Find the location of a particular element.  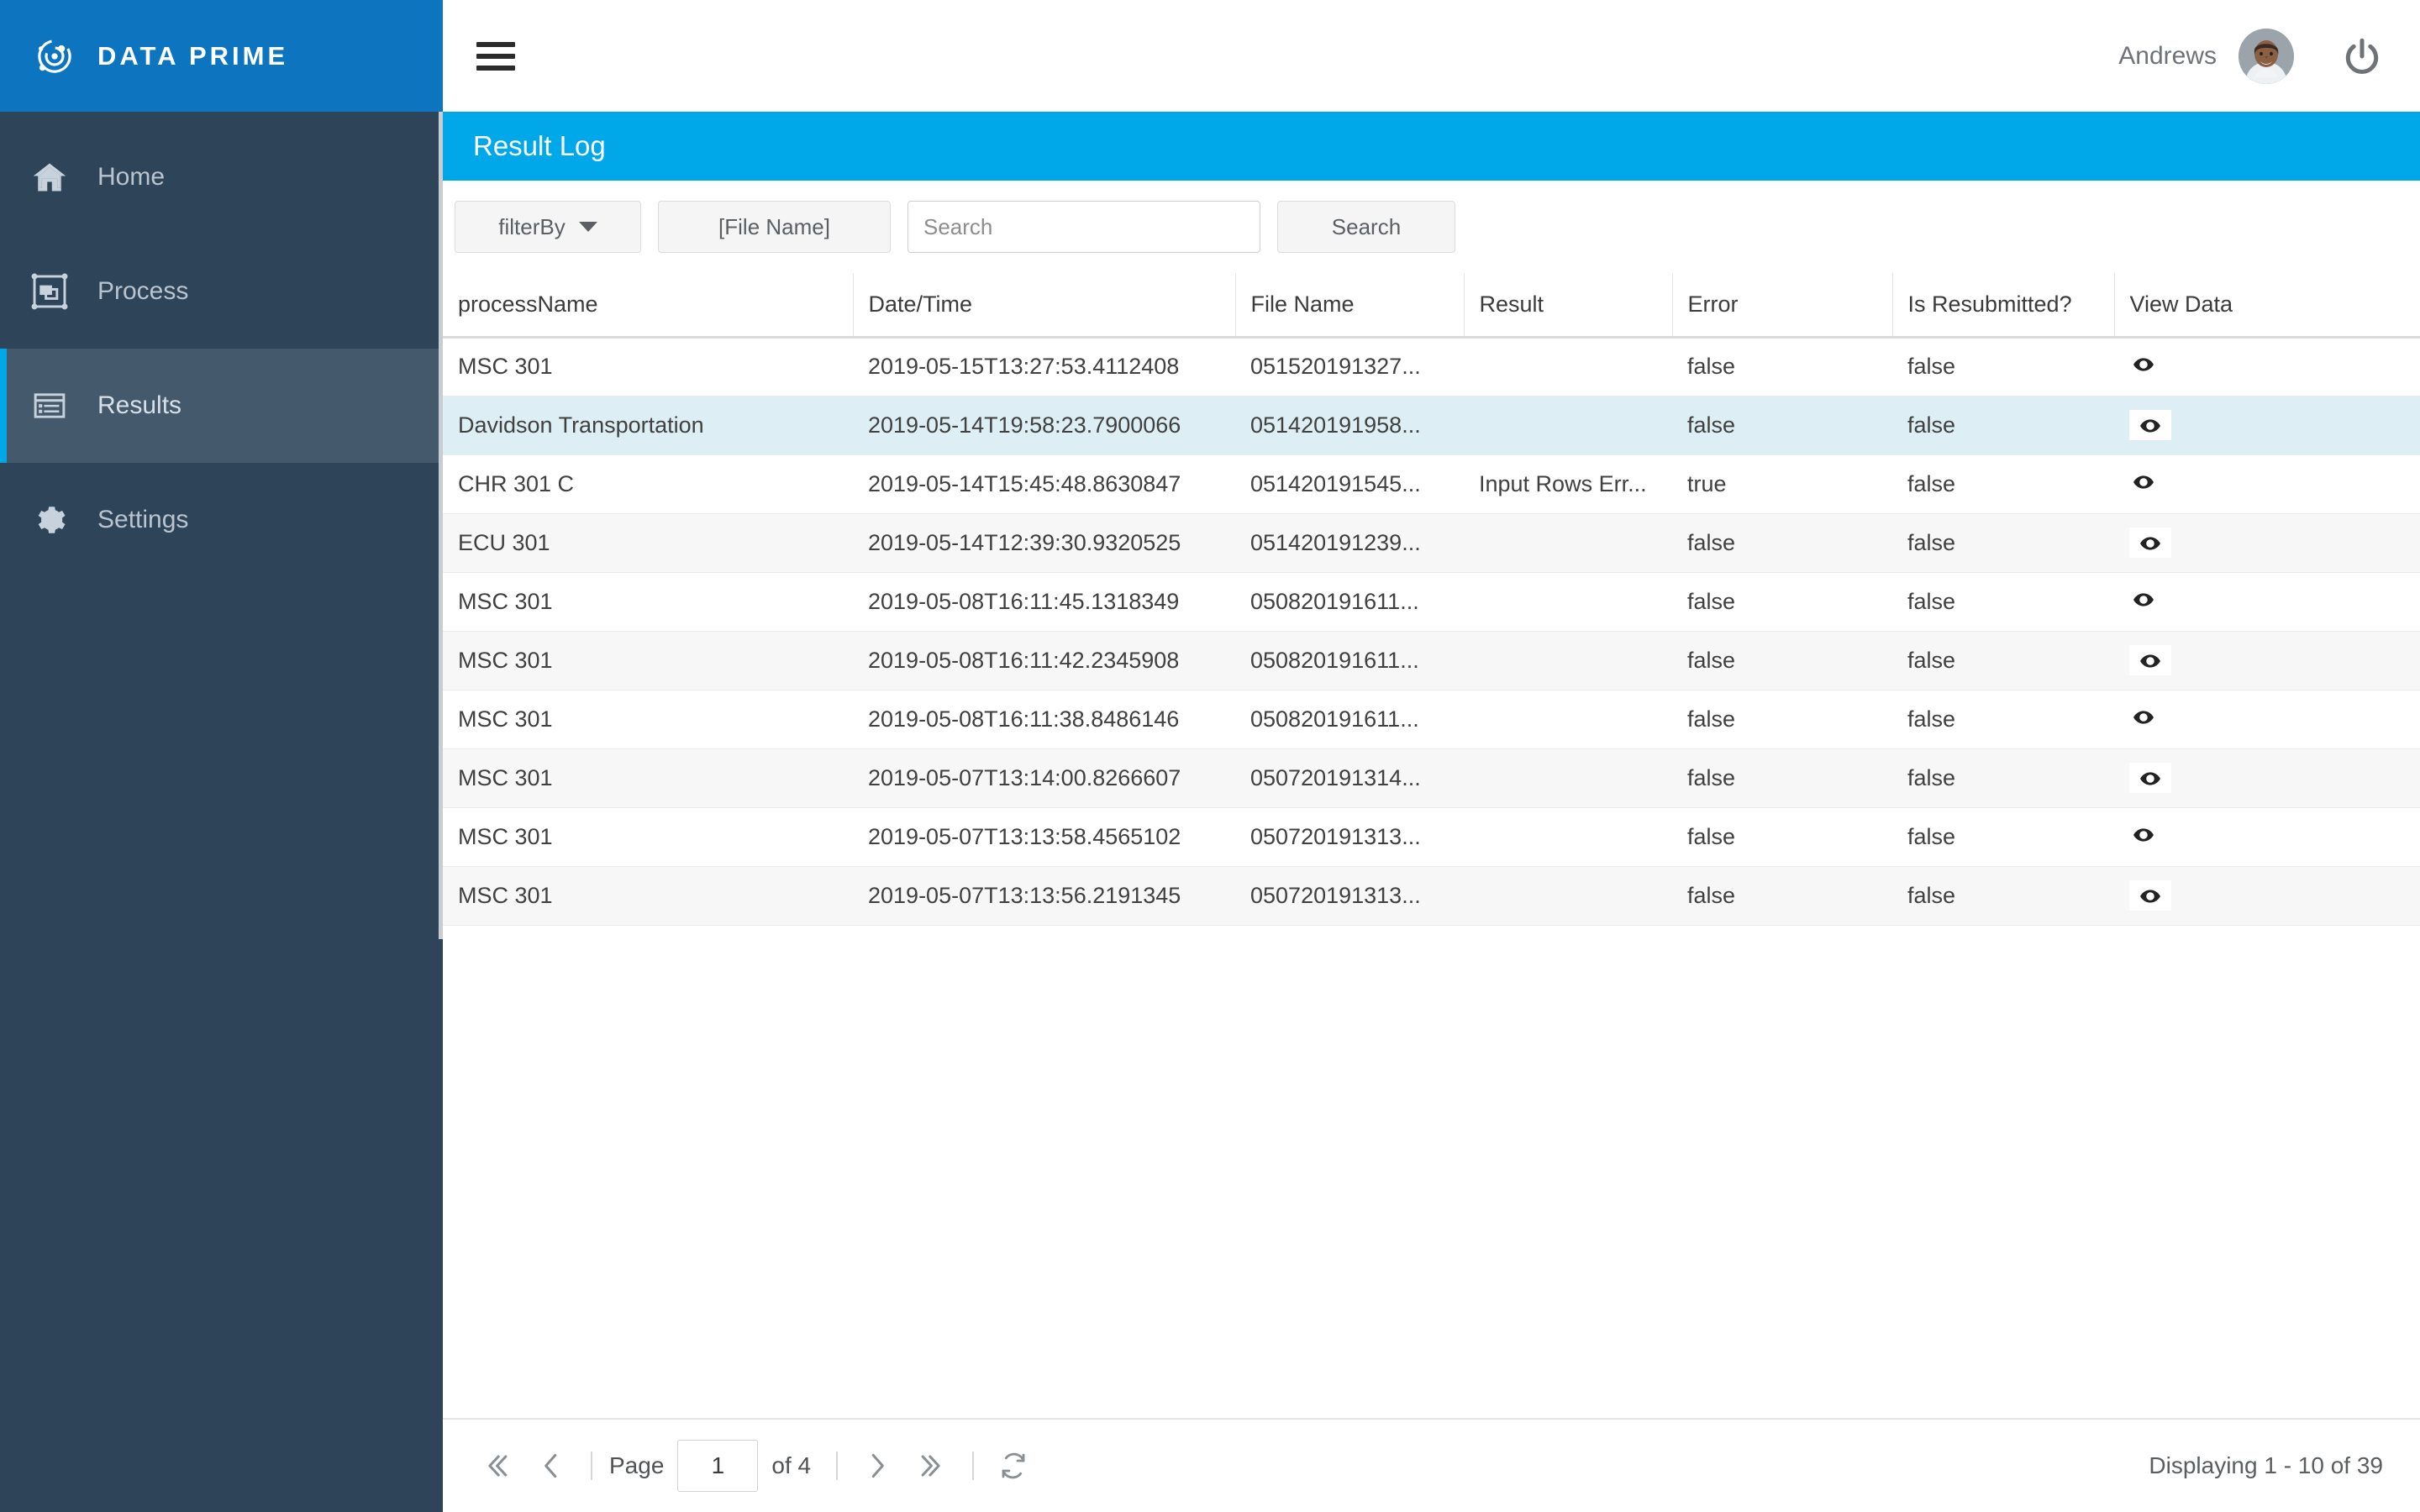

filter-by-dropdown: filterBy is located at coordinates (548, 227).